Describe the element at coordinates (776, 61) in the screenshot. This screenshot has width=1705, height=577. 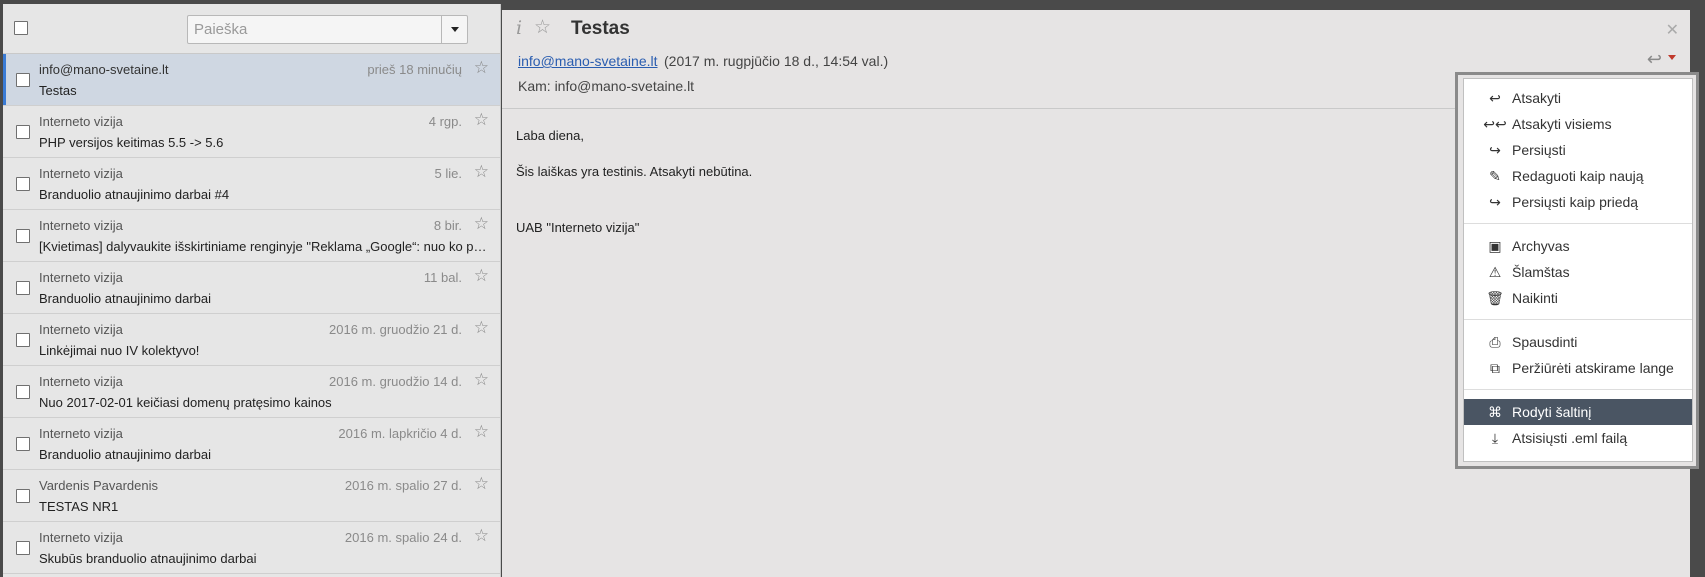
I see `message-datetime: (2017 m. rugpjūčio 18 d., 14:54 val.)` at that location.